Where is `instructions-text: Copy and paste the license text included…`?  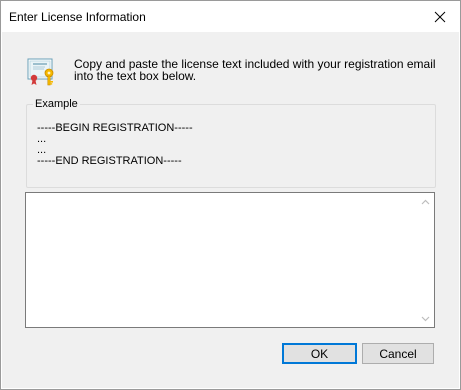
instructions-text: Copy and paste the license text included… is located at coordinates (255, 70).